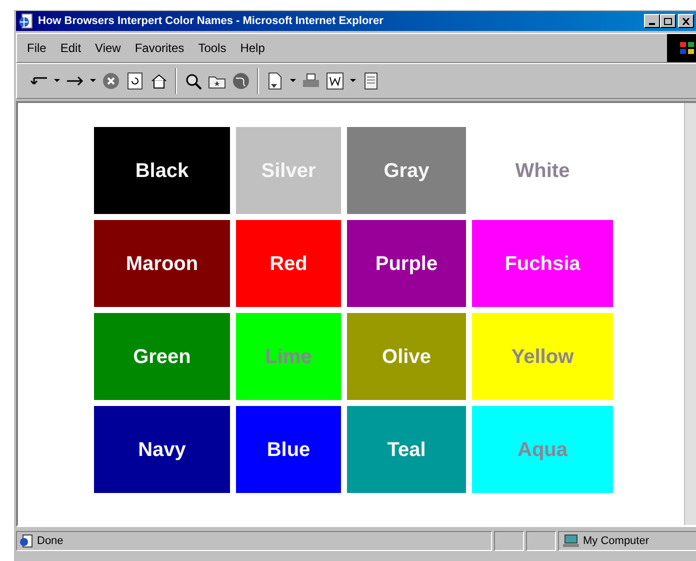 This screenshot has width=696, height=561. I want to click on close-button, so click(686, 21).